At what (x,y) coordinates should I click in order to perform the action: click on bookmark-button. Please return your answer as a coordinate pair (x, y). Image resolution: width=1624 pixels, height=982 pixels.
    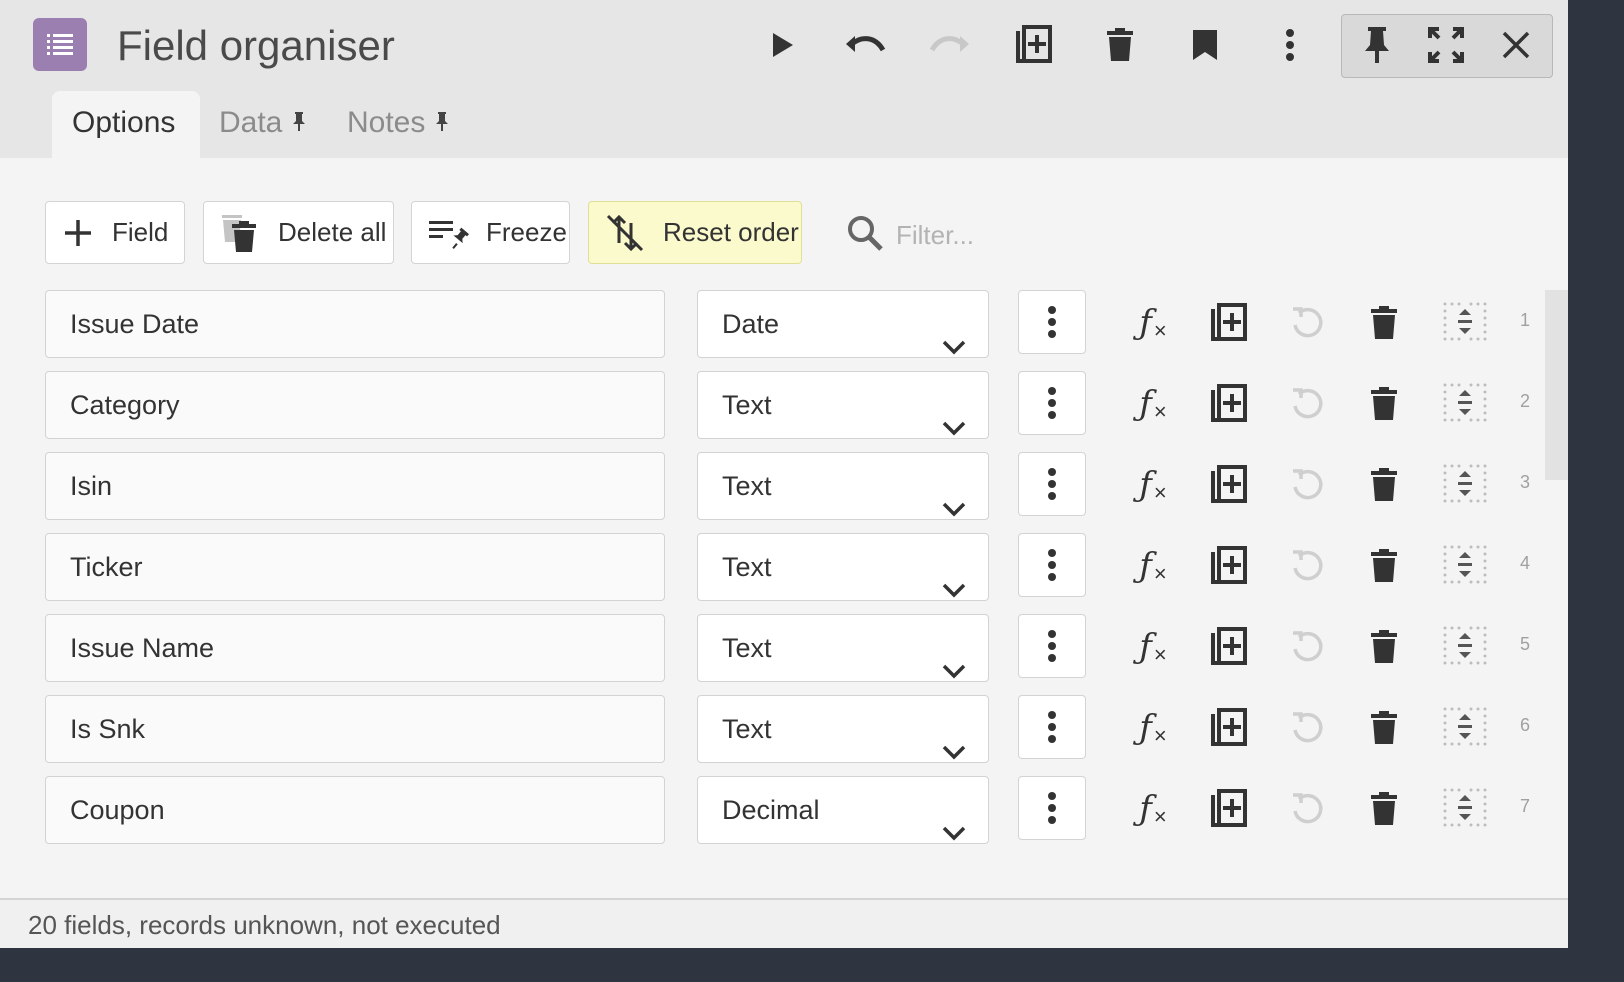
    Looking at the image, I should click on (1205, 45).